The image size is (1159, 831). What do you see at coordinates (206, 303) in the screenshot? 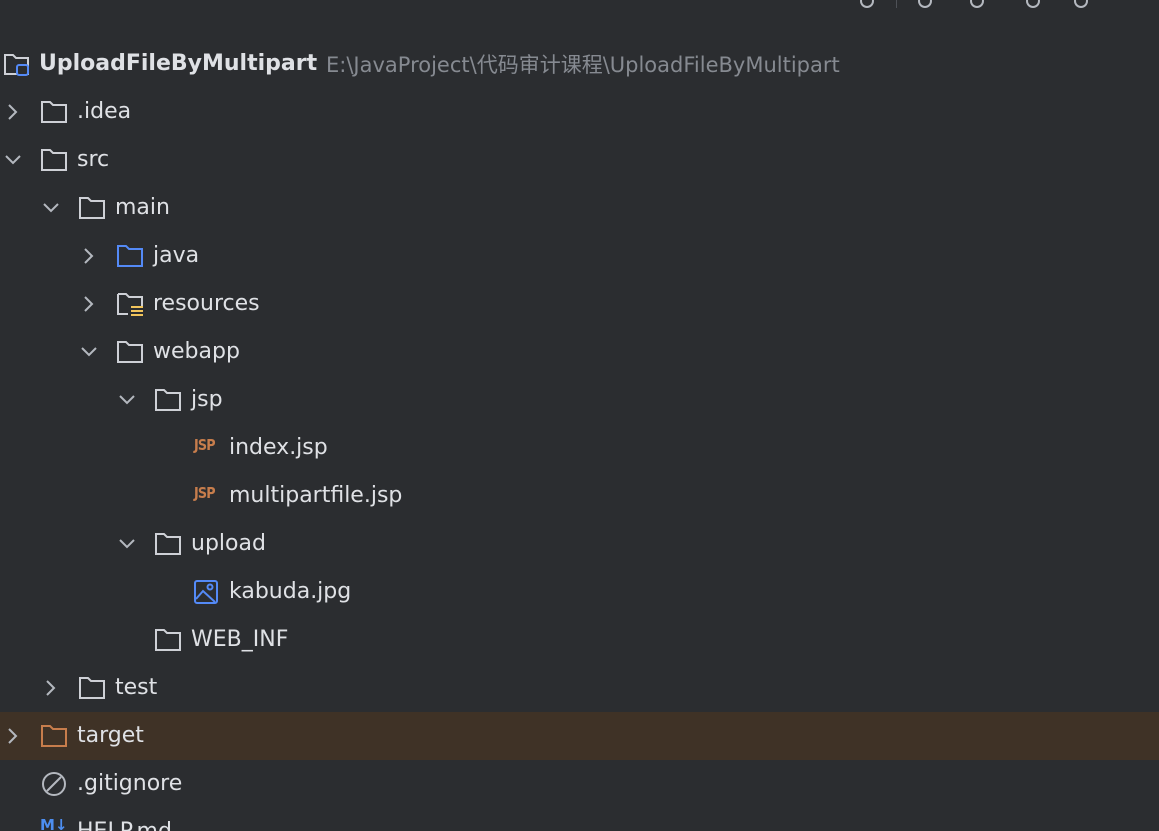
I see `tree-label: resources` at bounding box center [206, 303].